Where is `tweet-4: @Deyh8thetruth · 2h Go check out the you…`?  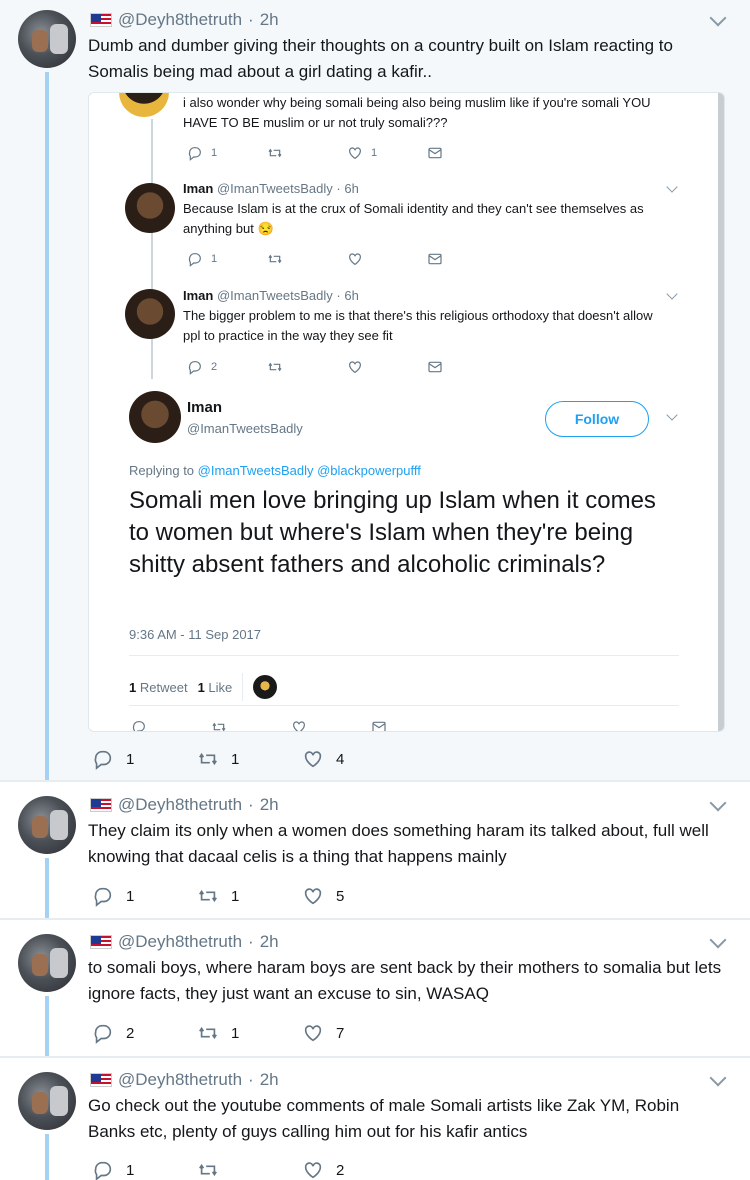 tweet-4: @Deyh8thetruth · 2h Go check out the you… is located at coordinates (375, 1119).